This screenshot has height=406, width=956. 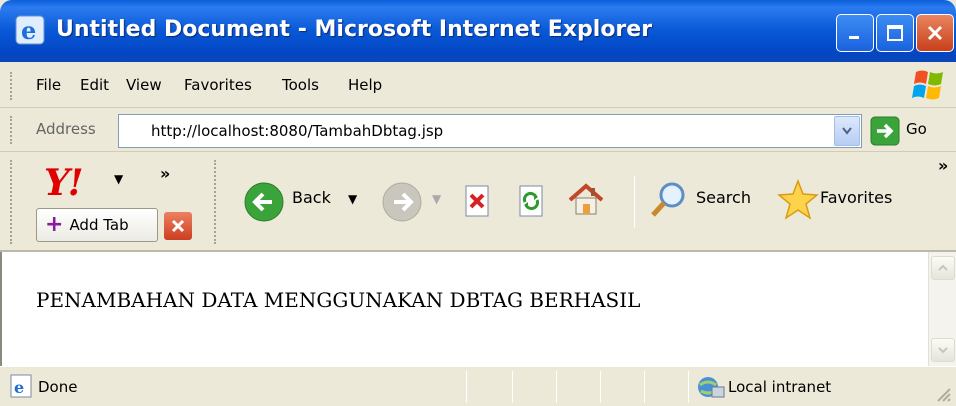 What do you see at coordinates (711, 387) in the screenshot?
I see `local-intranet-icon` at bounding box center [711, 387].